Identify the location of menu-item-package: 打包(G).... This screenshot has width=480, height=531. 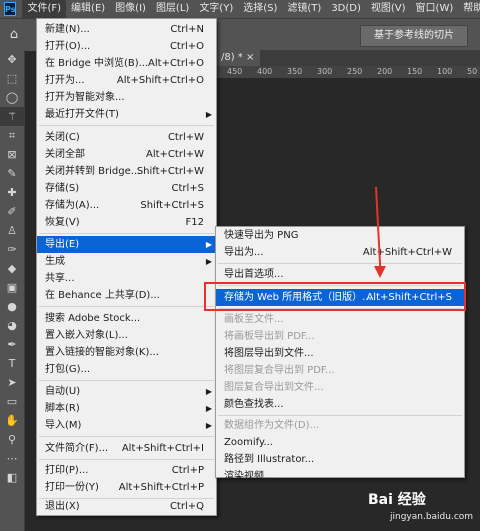
(126, 369).